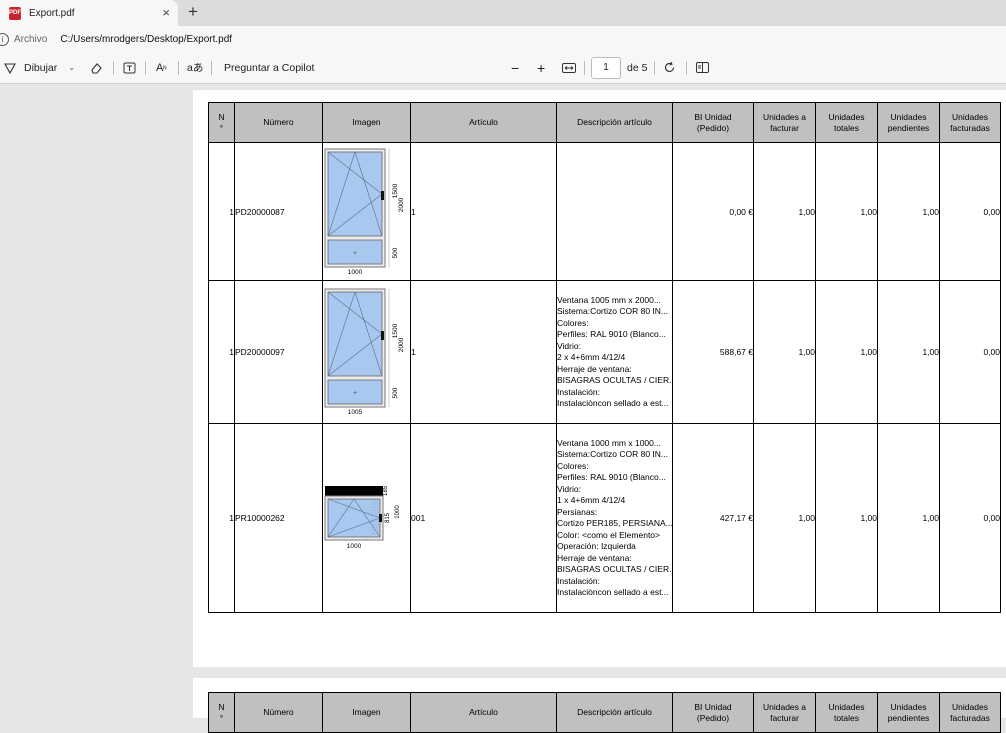  What do you see at coordinates (71, 67) in the screenshot?
I see `chevron-down-icon: ⌄` at bounding box center [71, 67].